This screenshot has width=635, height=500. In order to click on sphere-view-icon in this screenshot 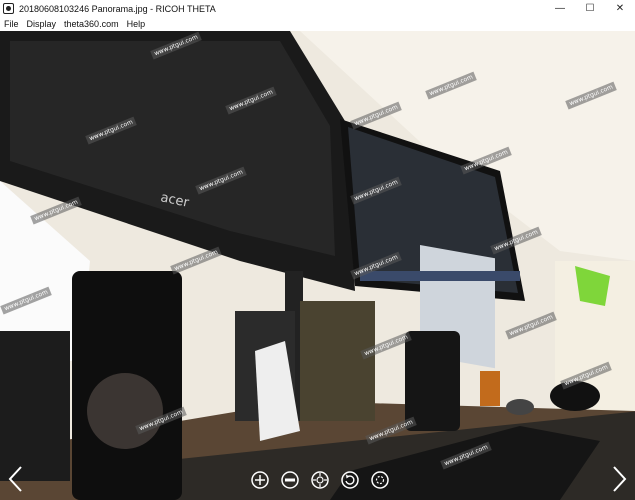, I will do `click(320, 480)`.